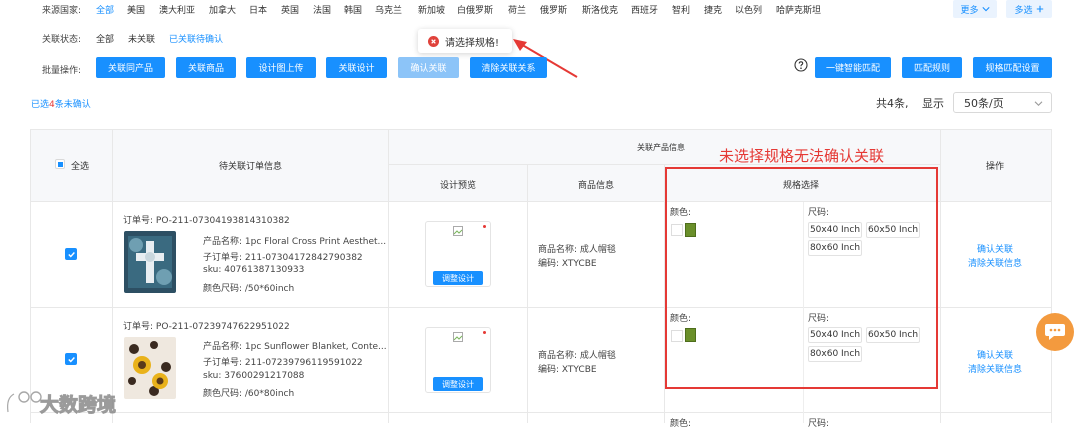  Describe the element at coordinates (681, 9) in the screenshot. I see `country-option: 智利` at that location.